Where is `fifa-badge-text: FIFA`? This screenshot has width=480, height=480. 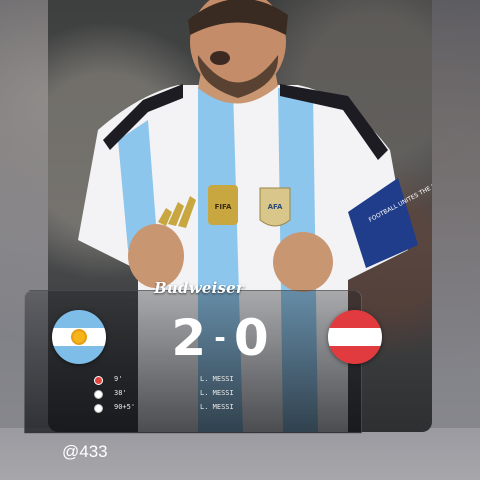 fifa-badge-text: FIFA is located at coordinates (223, 207).